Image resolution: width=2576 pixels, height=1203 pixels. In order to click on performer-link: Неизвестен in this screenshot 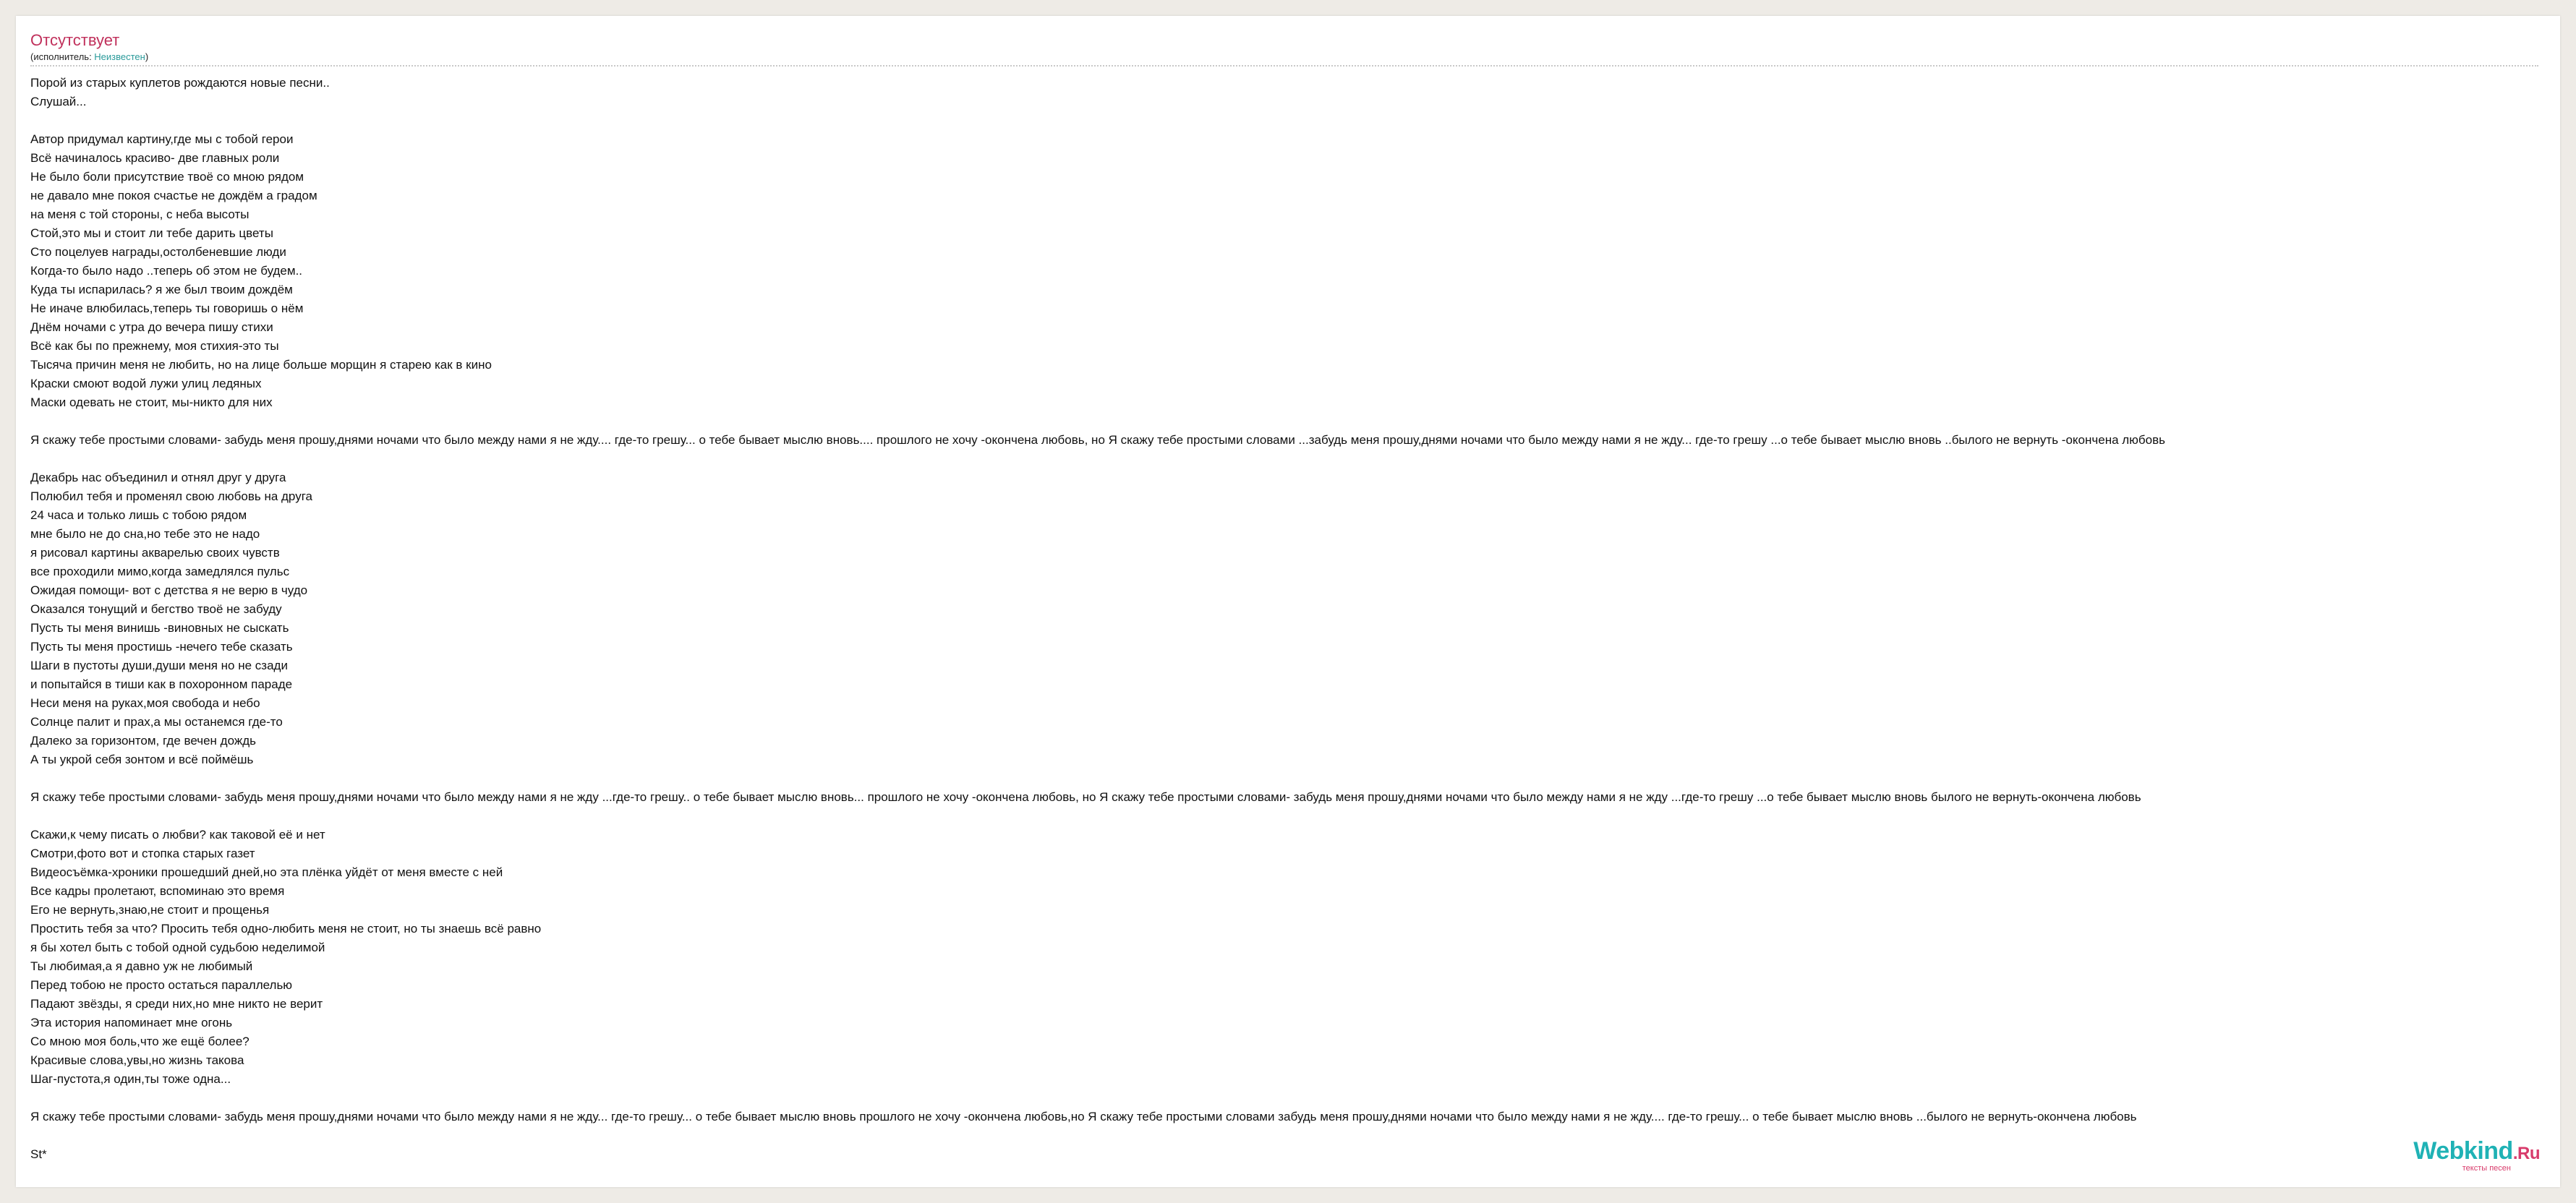, I will do `click(120, 56)`.